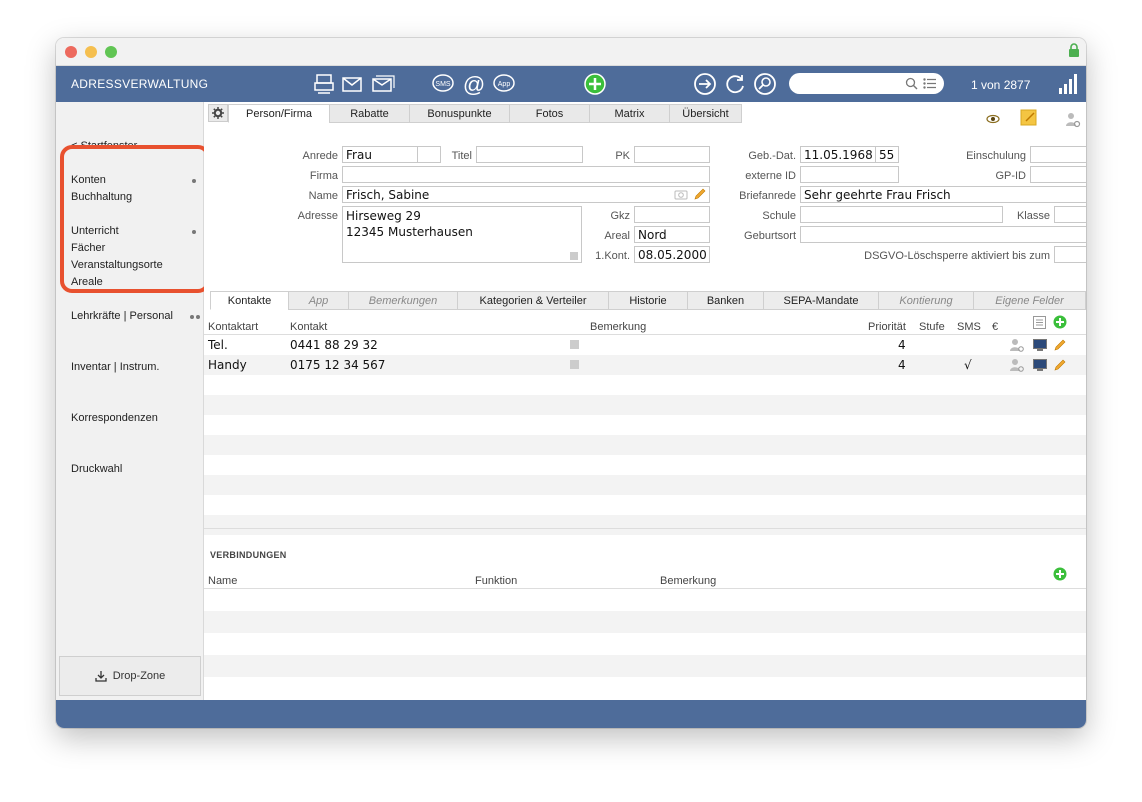 This screenshot has height=802, width=1142. Describe the element at coordinates (901, 214) in the screenshot. I see `schule-field` at that location.